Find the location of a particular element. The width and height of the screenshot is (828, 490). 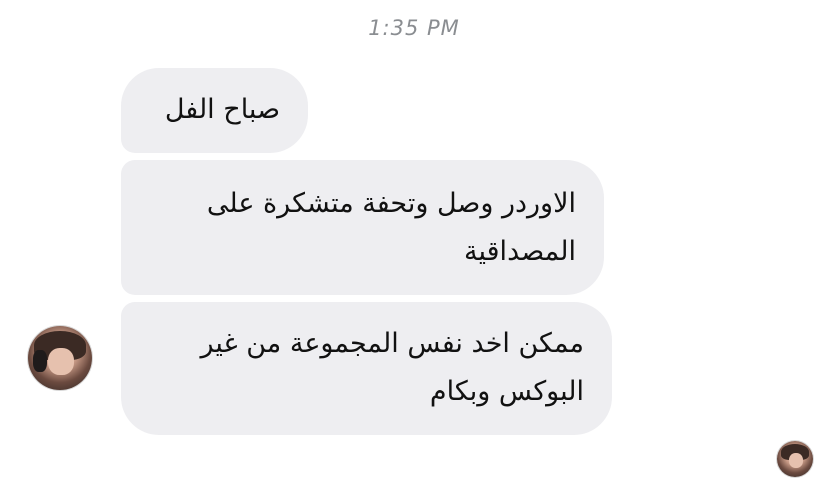

message-bubble: صباح الفل is located at coordinates (214, 110).